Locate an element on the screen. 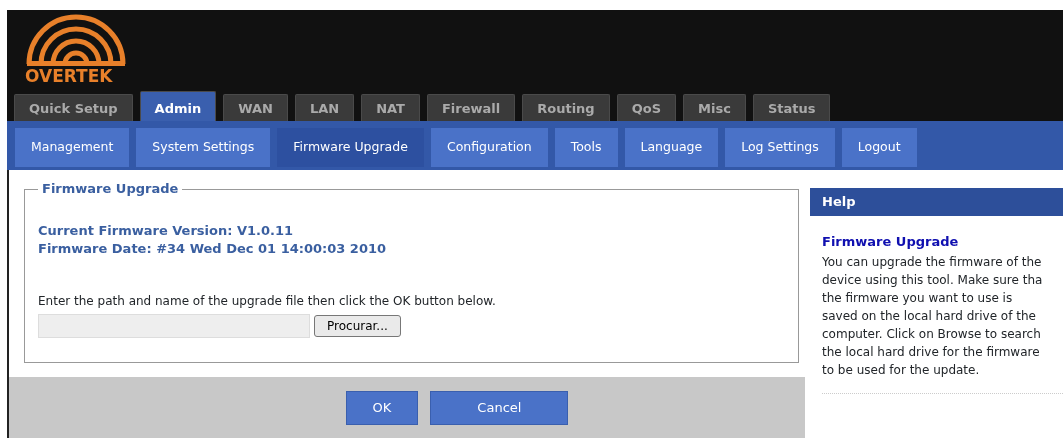 This screenshot has height=438, width=1063. help-text: You can upgrade the firmware of the device using this tool. Make sure tha the firmware you want to use is saved on the local hard drive of the computer. Click on Browse to search the local hard drive for the firmware to be used for the update. is located at coordinates (933, 316).